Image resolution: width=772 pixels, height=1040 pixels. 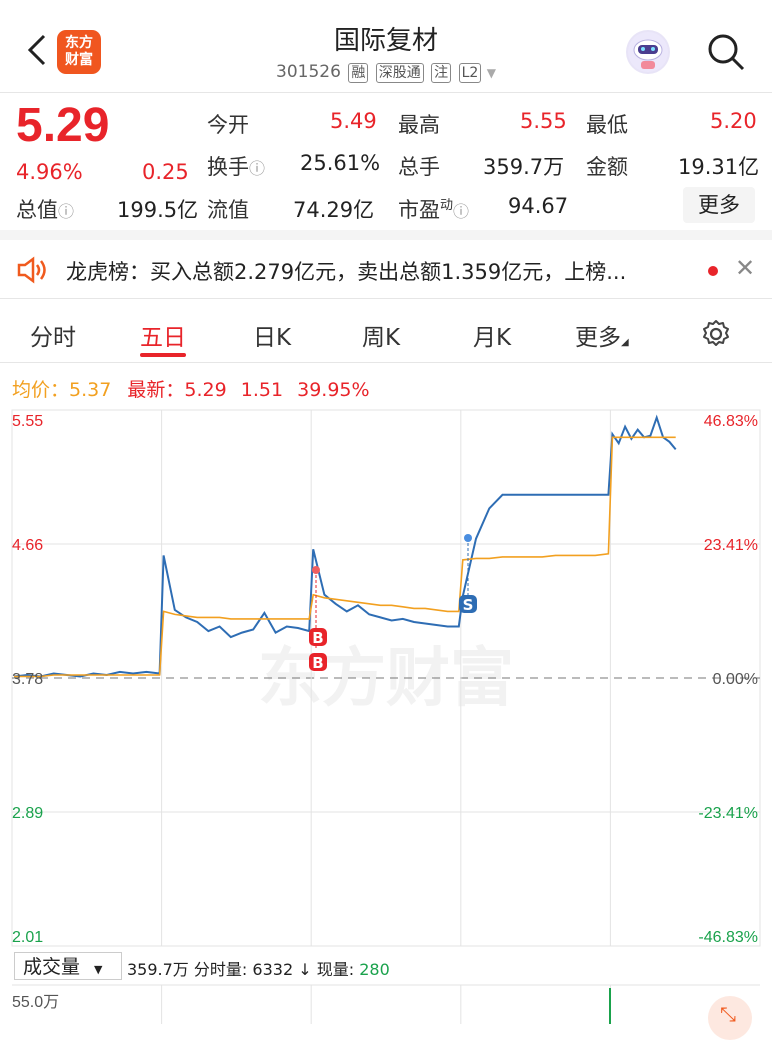 What do you see at coordinates (27, 421) in the screenshot?
I see `y-axis-label-left: 5.55` at bounding box center [27, 421].